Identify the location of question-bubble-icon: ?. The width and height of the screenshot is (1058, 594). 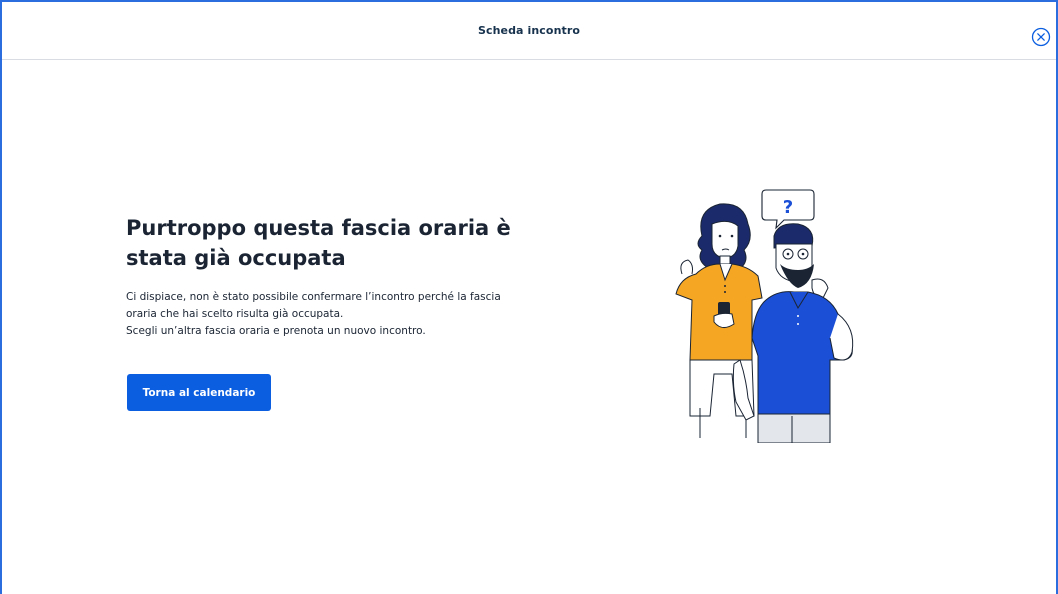
(788, 209).